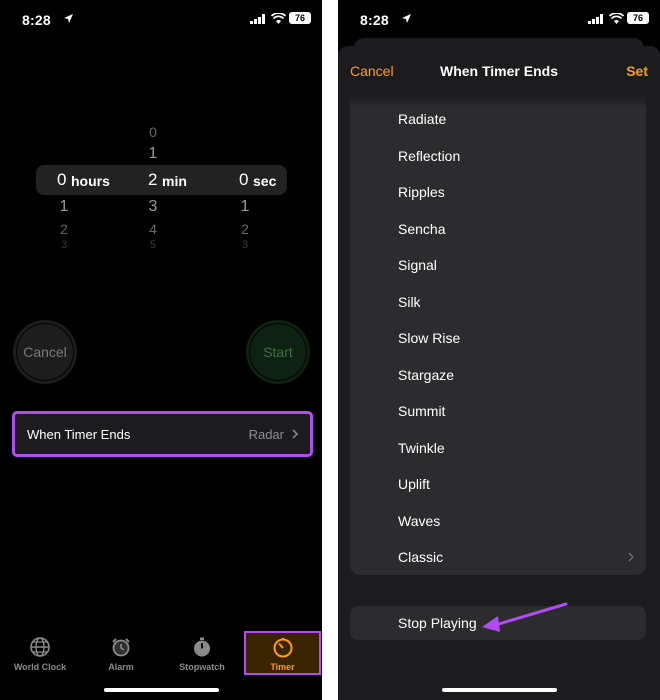 The image size is (660, 700). Describe the element at coordinates (40, 667) in the screenshot. I see `tab-label: World Clock` at that location.